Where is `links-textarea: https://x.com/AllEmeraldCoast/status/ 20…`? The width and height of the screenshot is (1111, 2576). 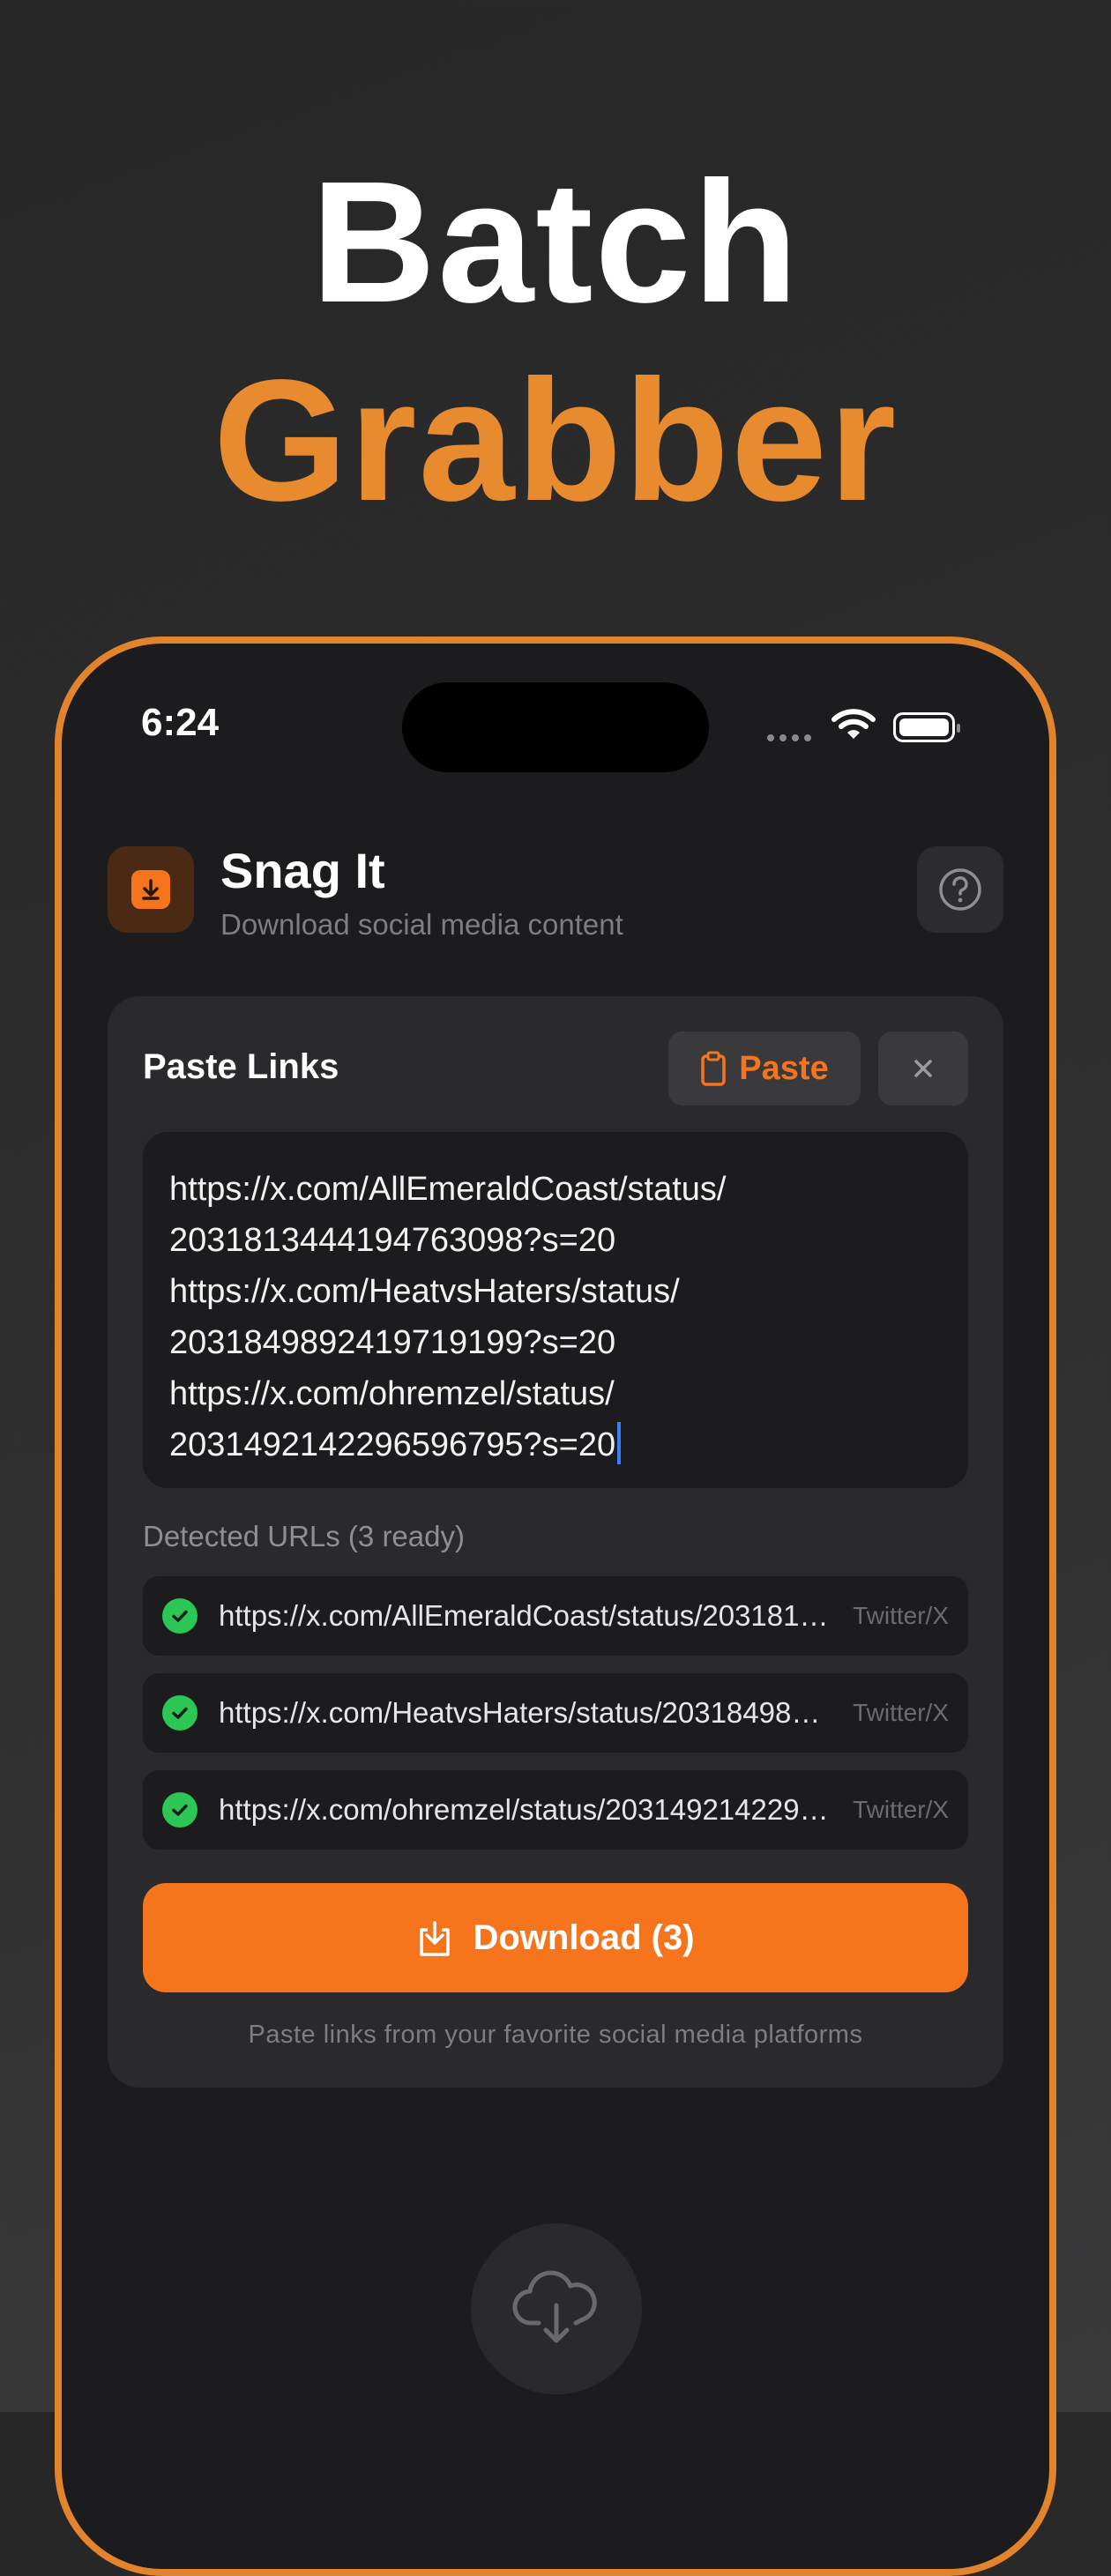
links-textarea: https://x.com/AllEmeraldCoast/status/ 20… is located at coordinates (555, 1310).